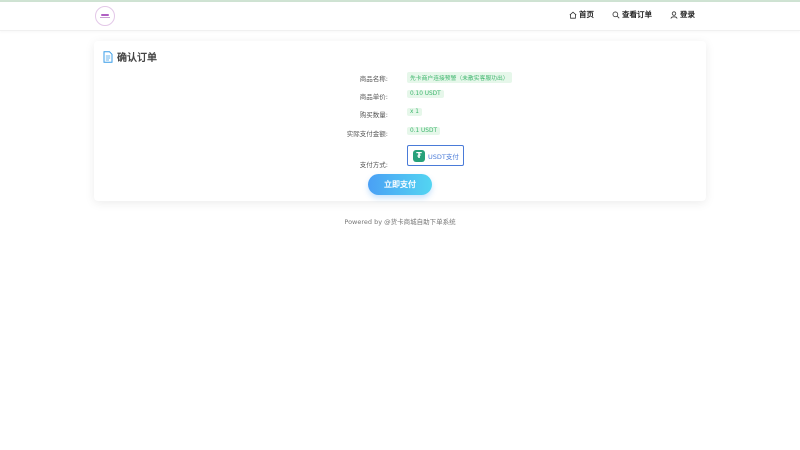 This screenshot has width=800, height=450. Describe the element at coordinates (459, 77) in the screenshot. I see `product-name-value: 先卡商户连接预警（未散实客服功出）` at that location.